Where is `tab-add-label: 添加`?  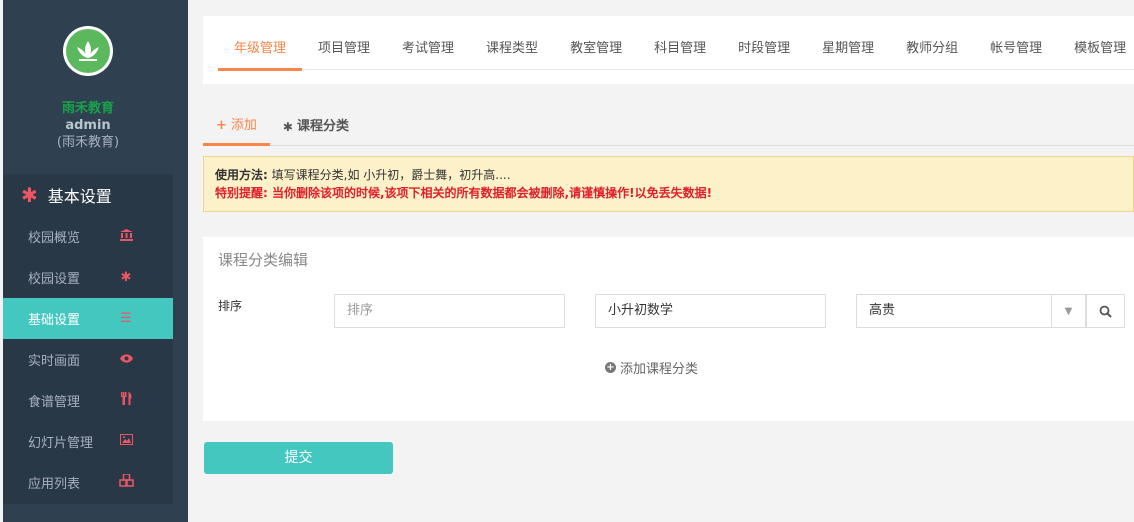
tab-add-label: 添加 is located at coordinates (243, 125).